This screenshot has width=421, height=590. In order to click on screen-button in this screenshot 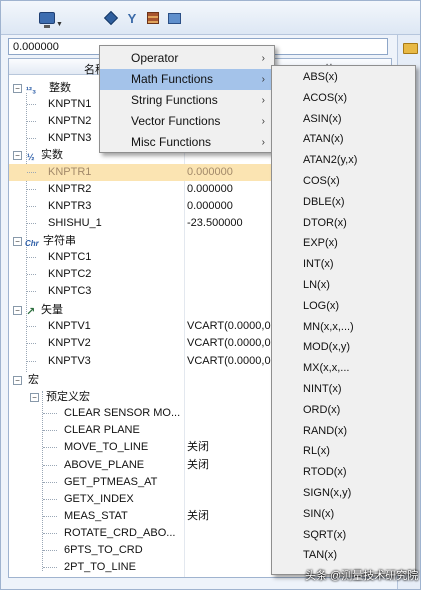, I will do `click(174, 18)`.